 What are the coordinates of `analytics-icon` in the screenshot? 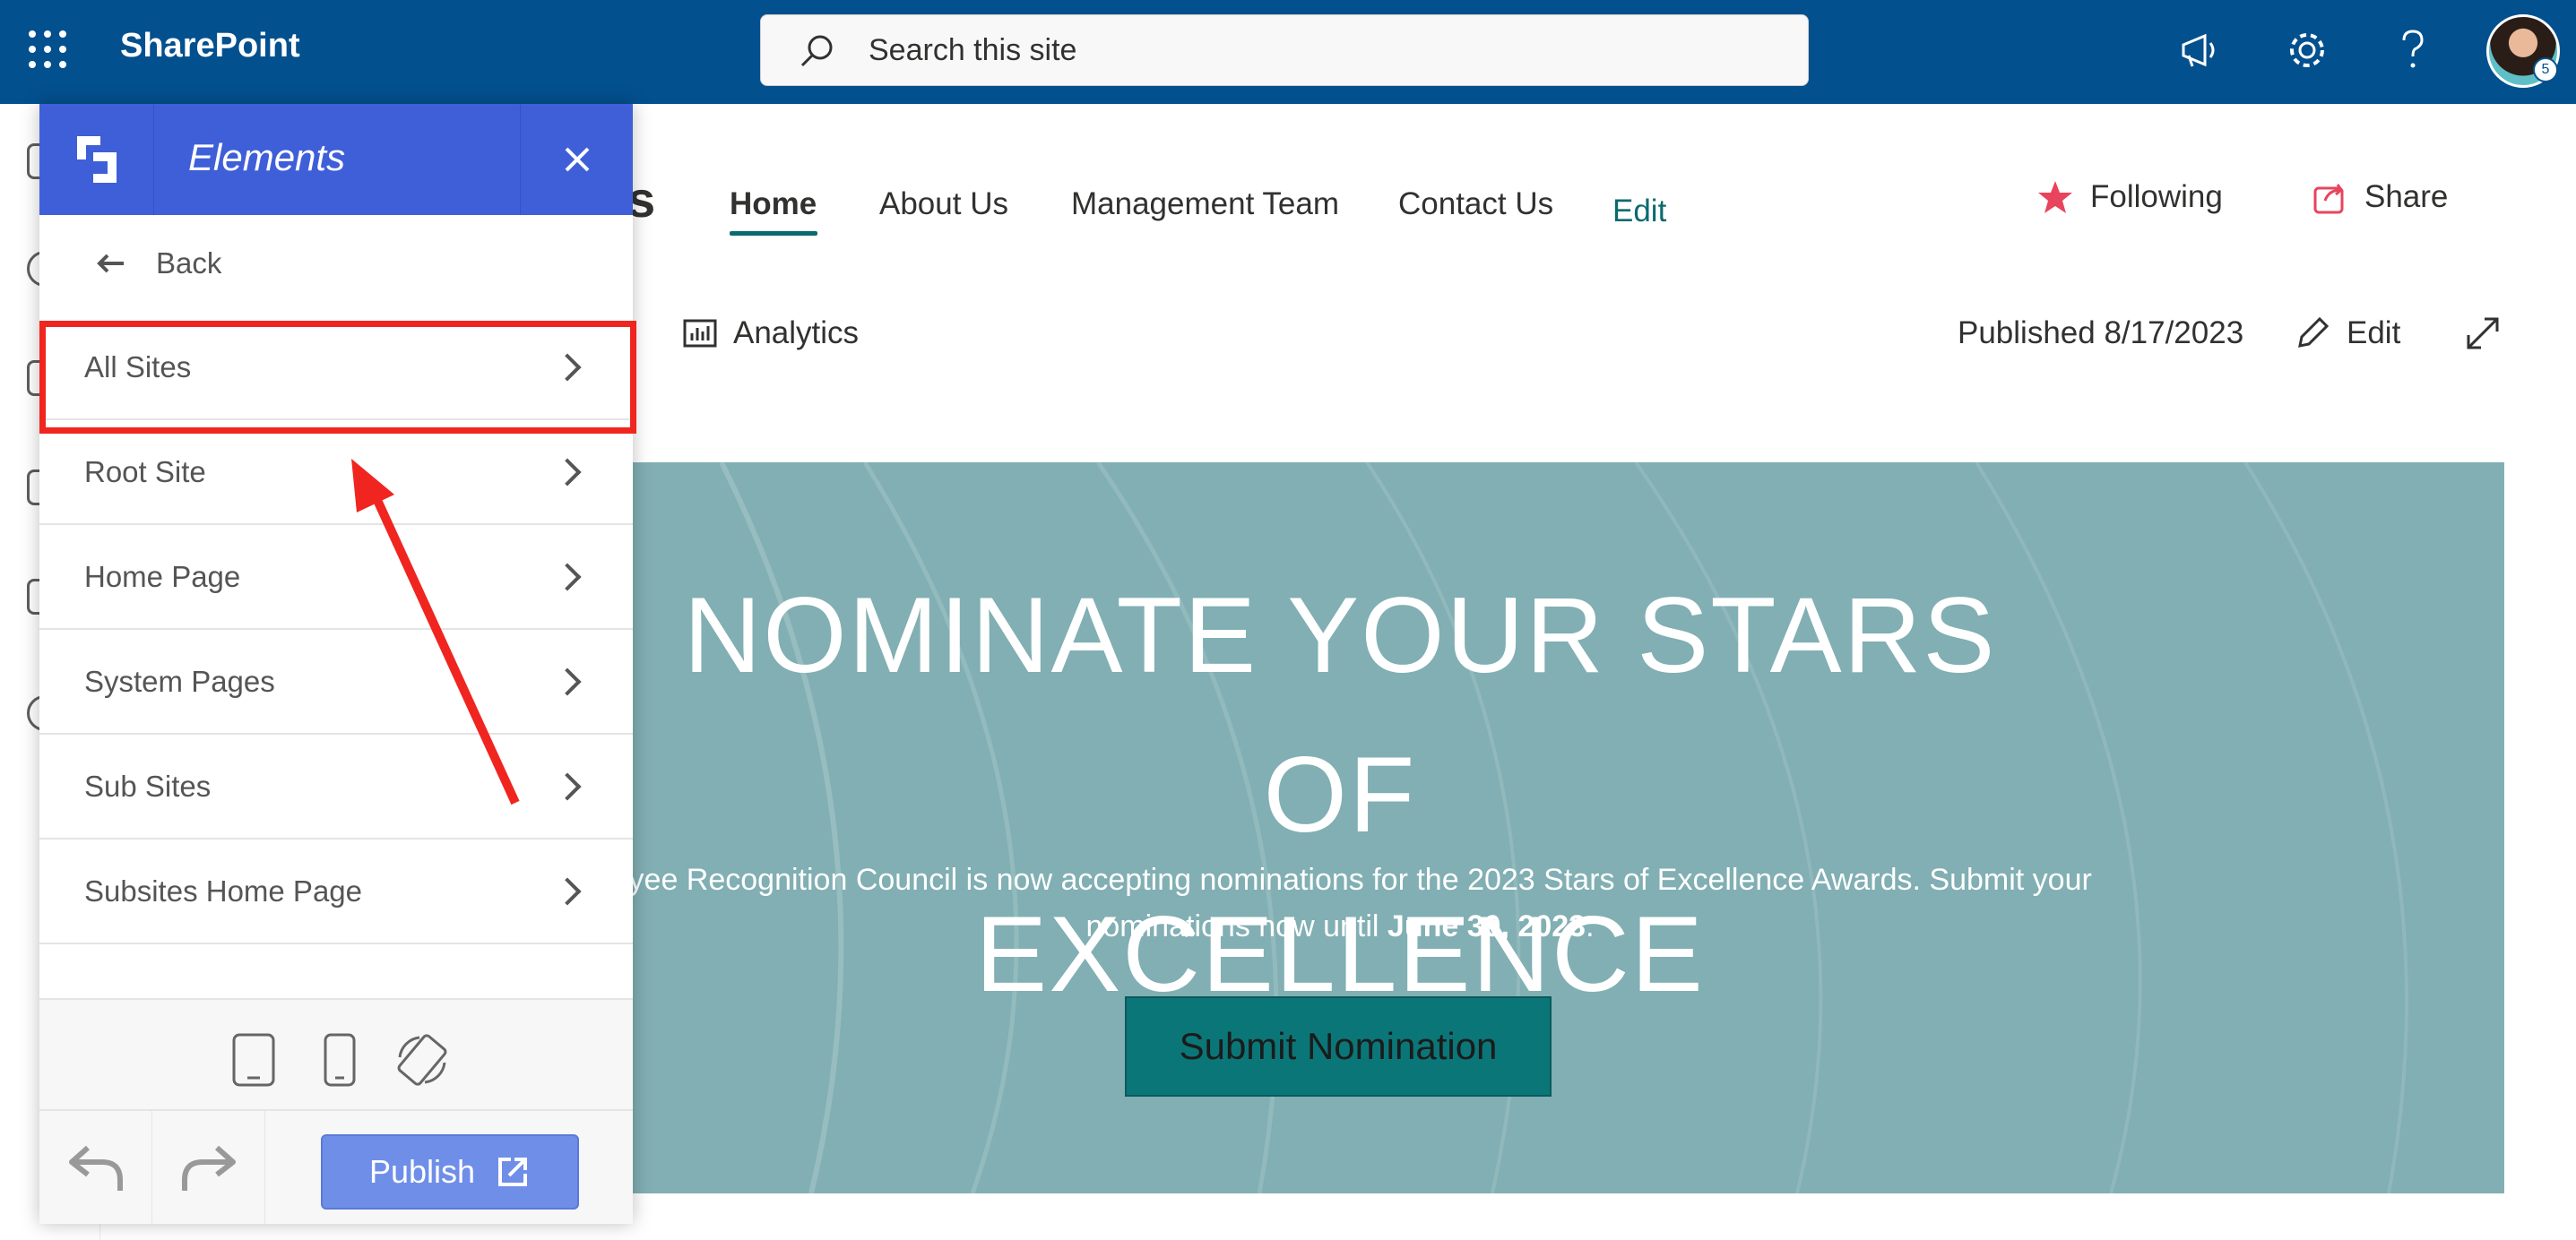 It's located at (700, 334).